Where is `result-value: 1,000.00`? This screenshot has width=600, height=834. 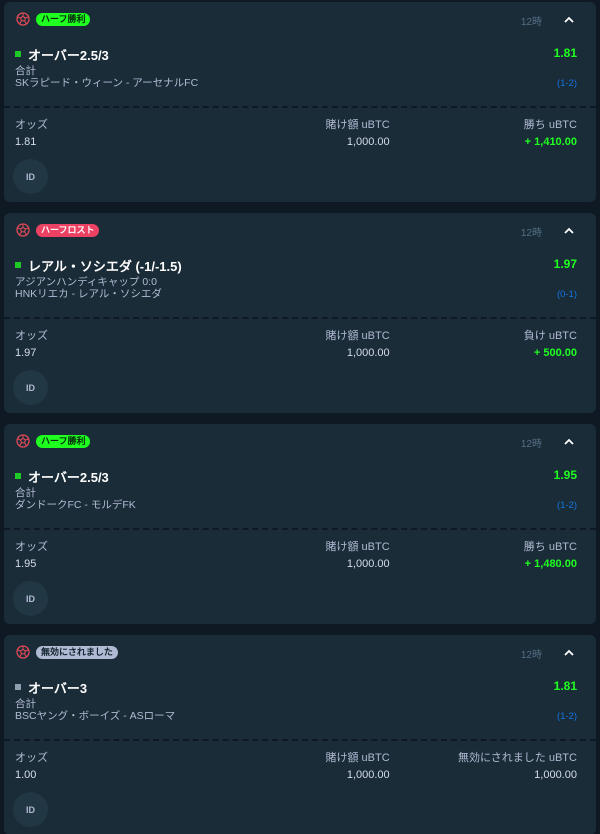 result-value: 1,000.00 is located at coordinates (555, 775).